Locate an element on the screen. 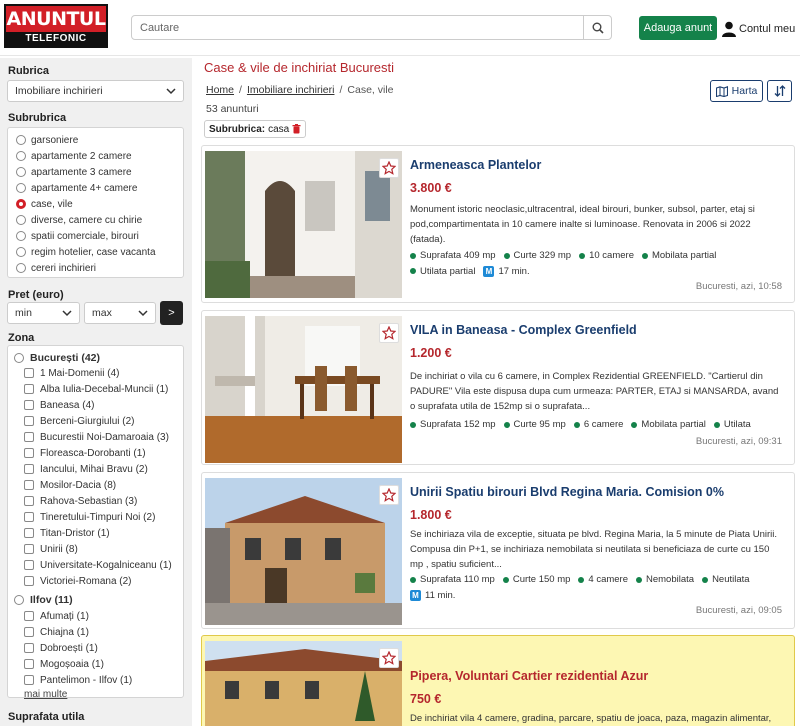 This screenshot has height=726, width=800. zone-item: Tineretului-Timpuri Noi (2) is located at coordinates (89, 517).